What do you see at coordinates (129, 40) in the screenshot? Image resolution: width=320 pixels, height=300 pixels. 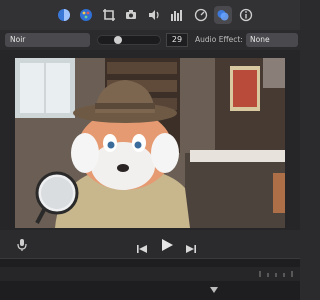 I see `filter-intensity-slider` at bounding box center [129, 40].